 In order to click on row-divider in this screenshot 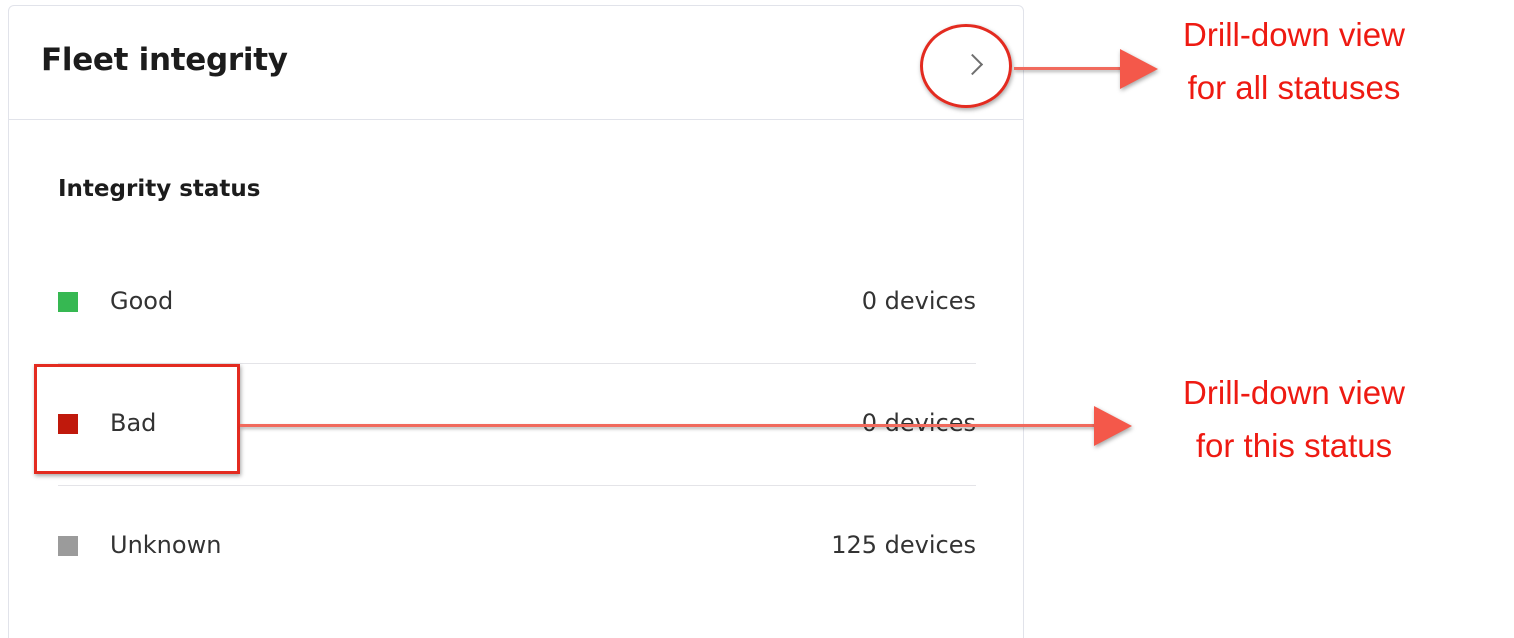, I will do `click(517, 485)`.